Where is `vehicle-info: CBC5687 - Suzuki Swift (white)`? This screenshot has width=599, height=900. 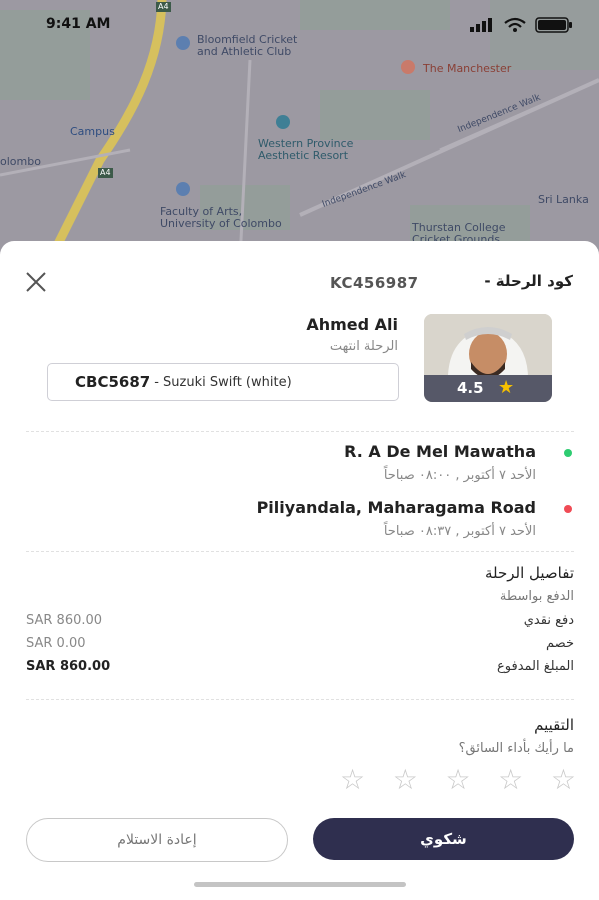 vehicle-info: CBC5687 - Suzuki Swift (white) is located at coordinates (223, 382).